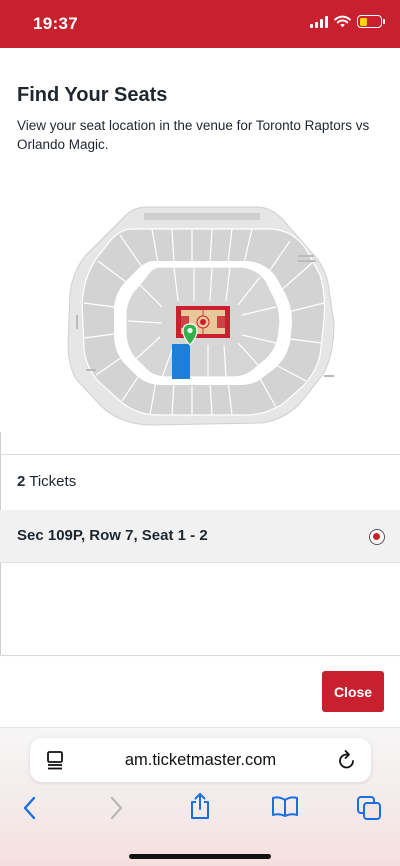  What do you see at coordinates (347, 760) in the screenshot?
I see `reload-icon` at bounding box center [347, 760].